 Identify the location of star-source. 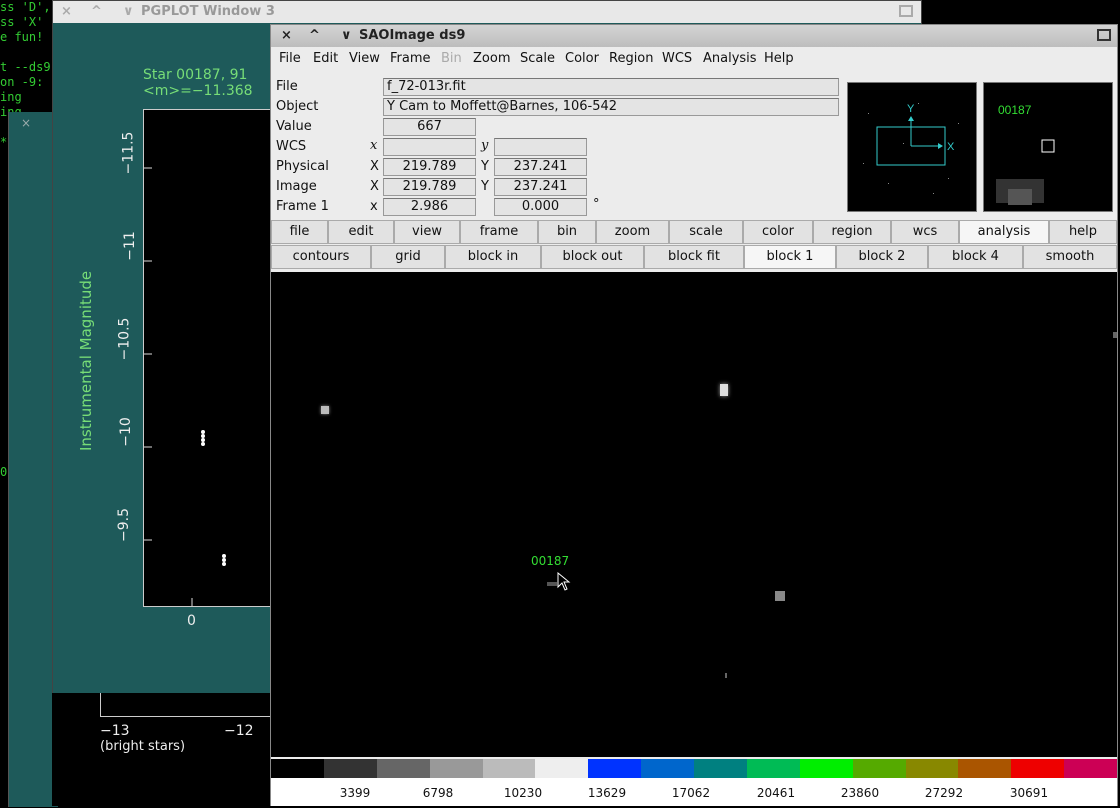
(724, 390).